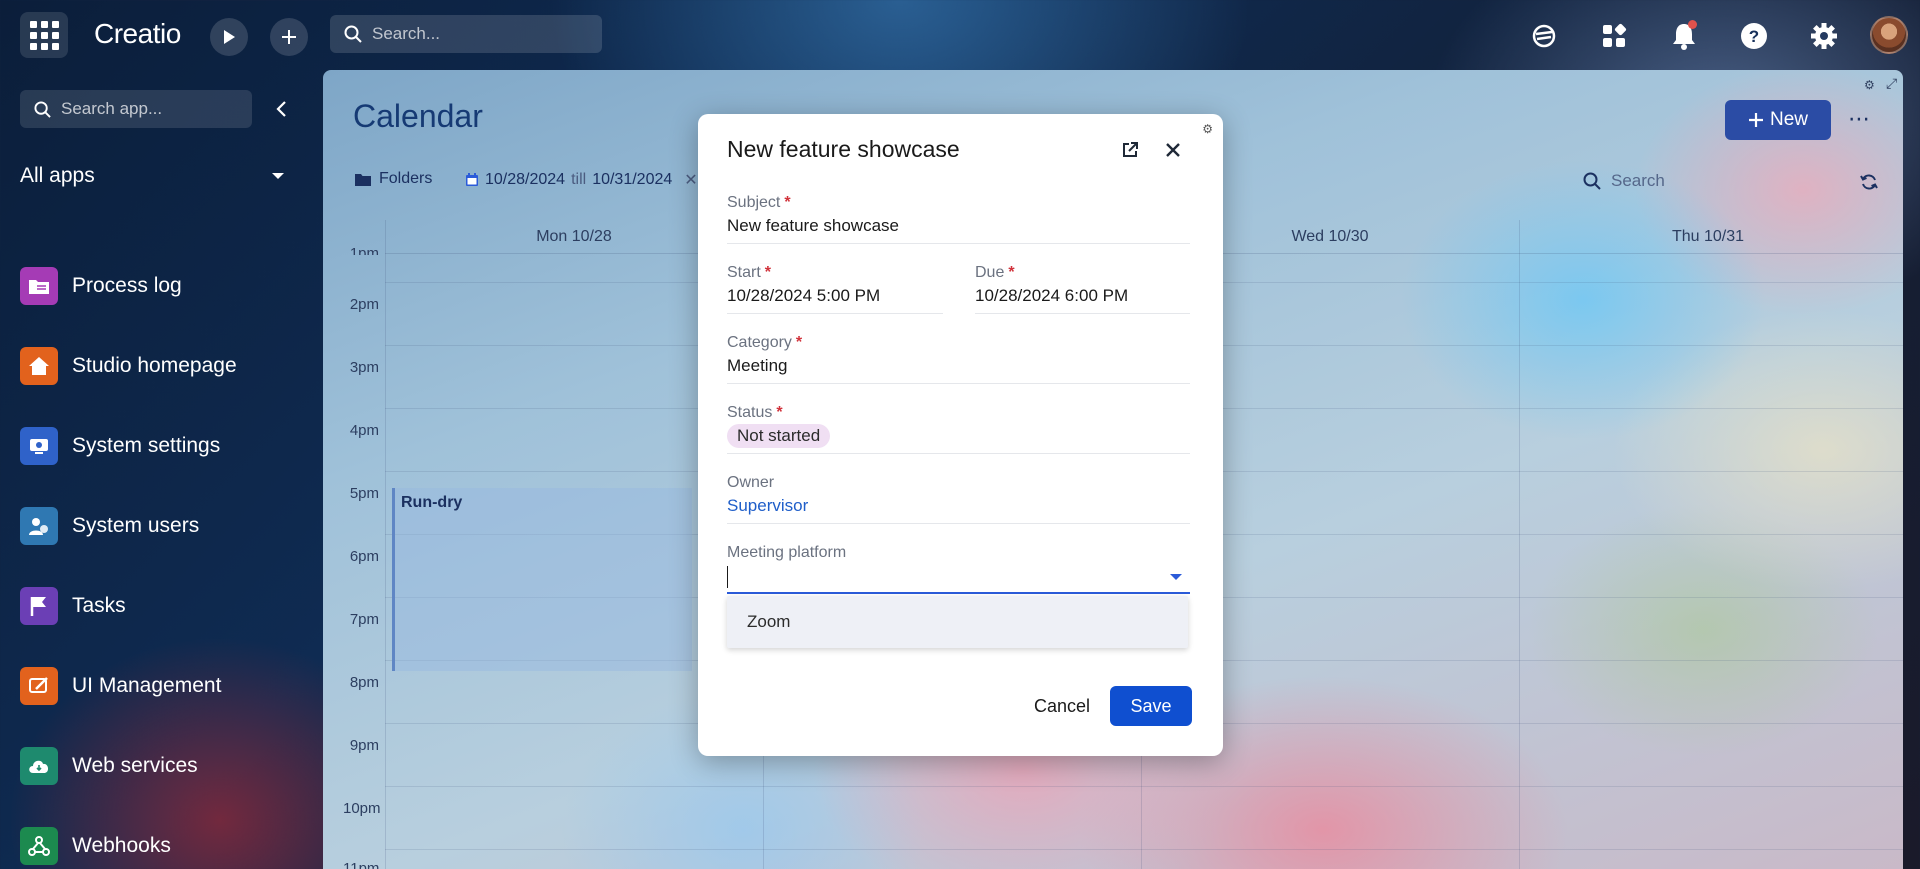 The image size is (1920, 869). What do you see at coordinates (579, 179) in the screenshot?
I see `date-till-label: till` at bounding box center [579, 179].